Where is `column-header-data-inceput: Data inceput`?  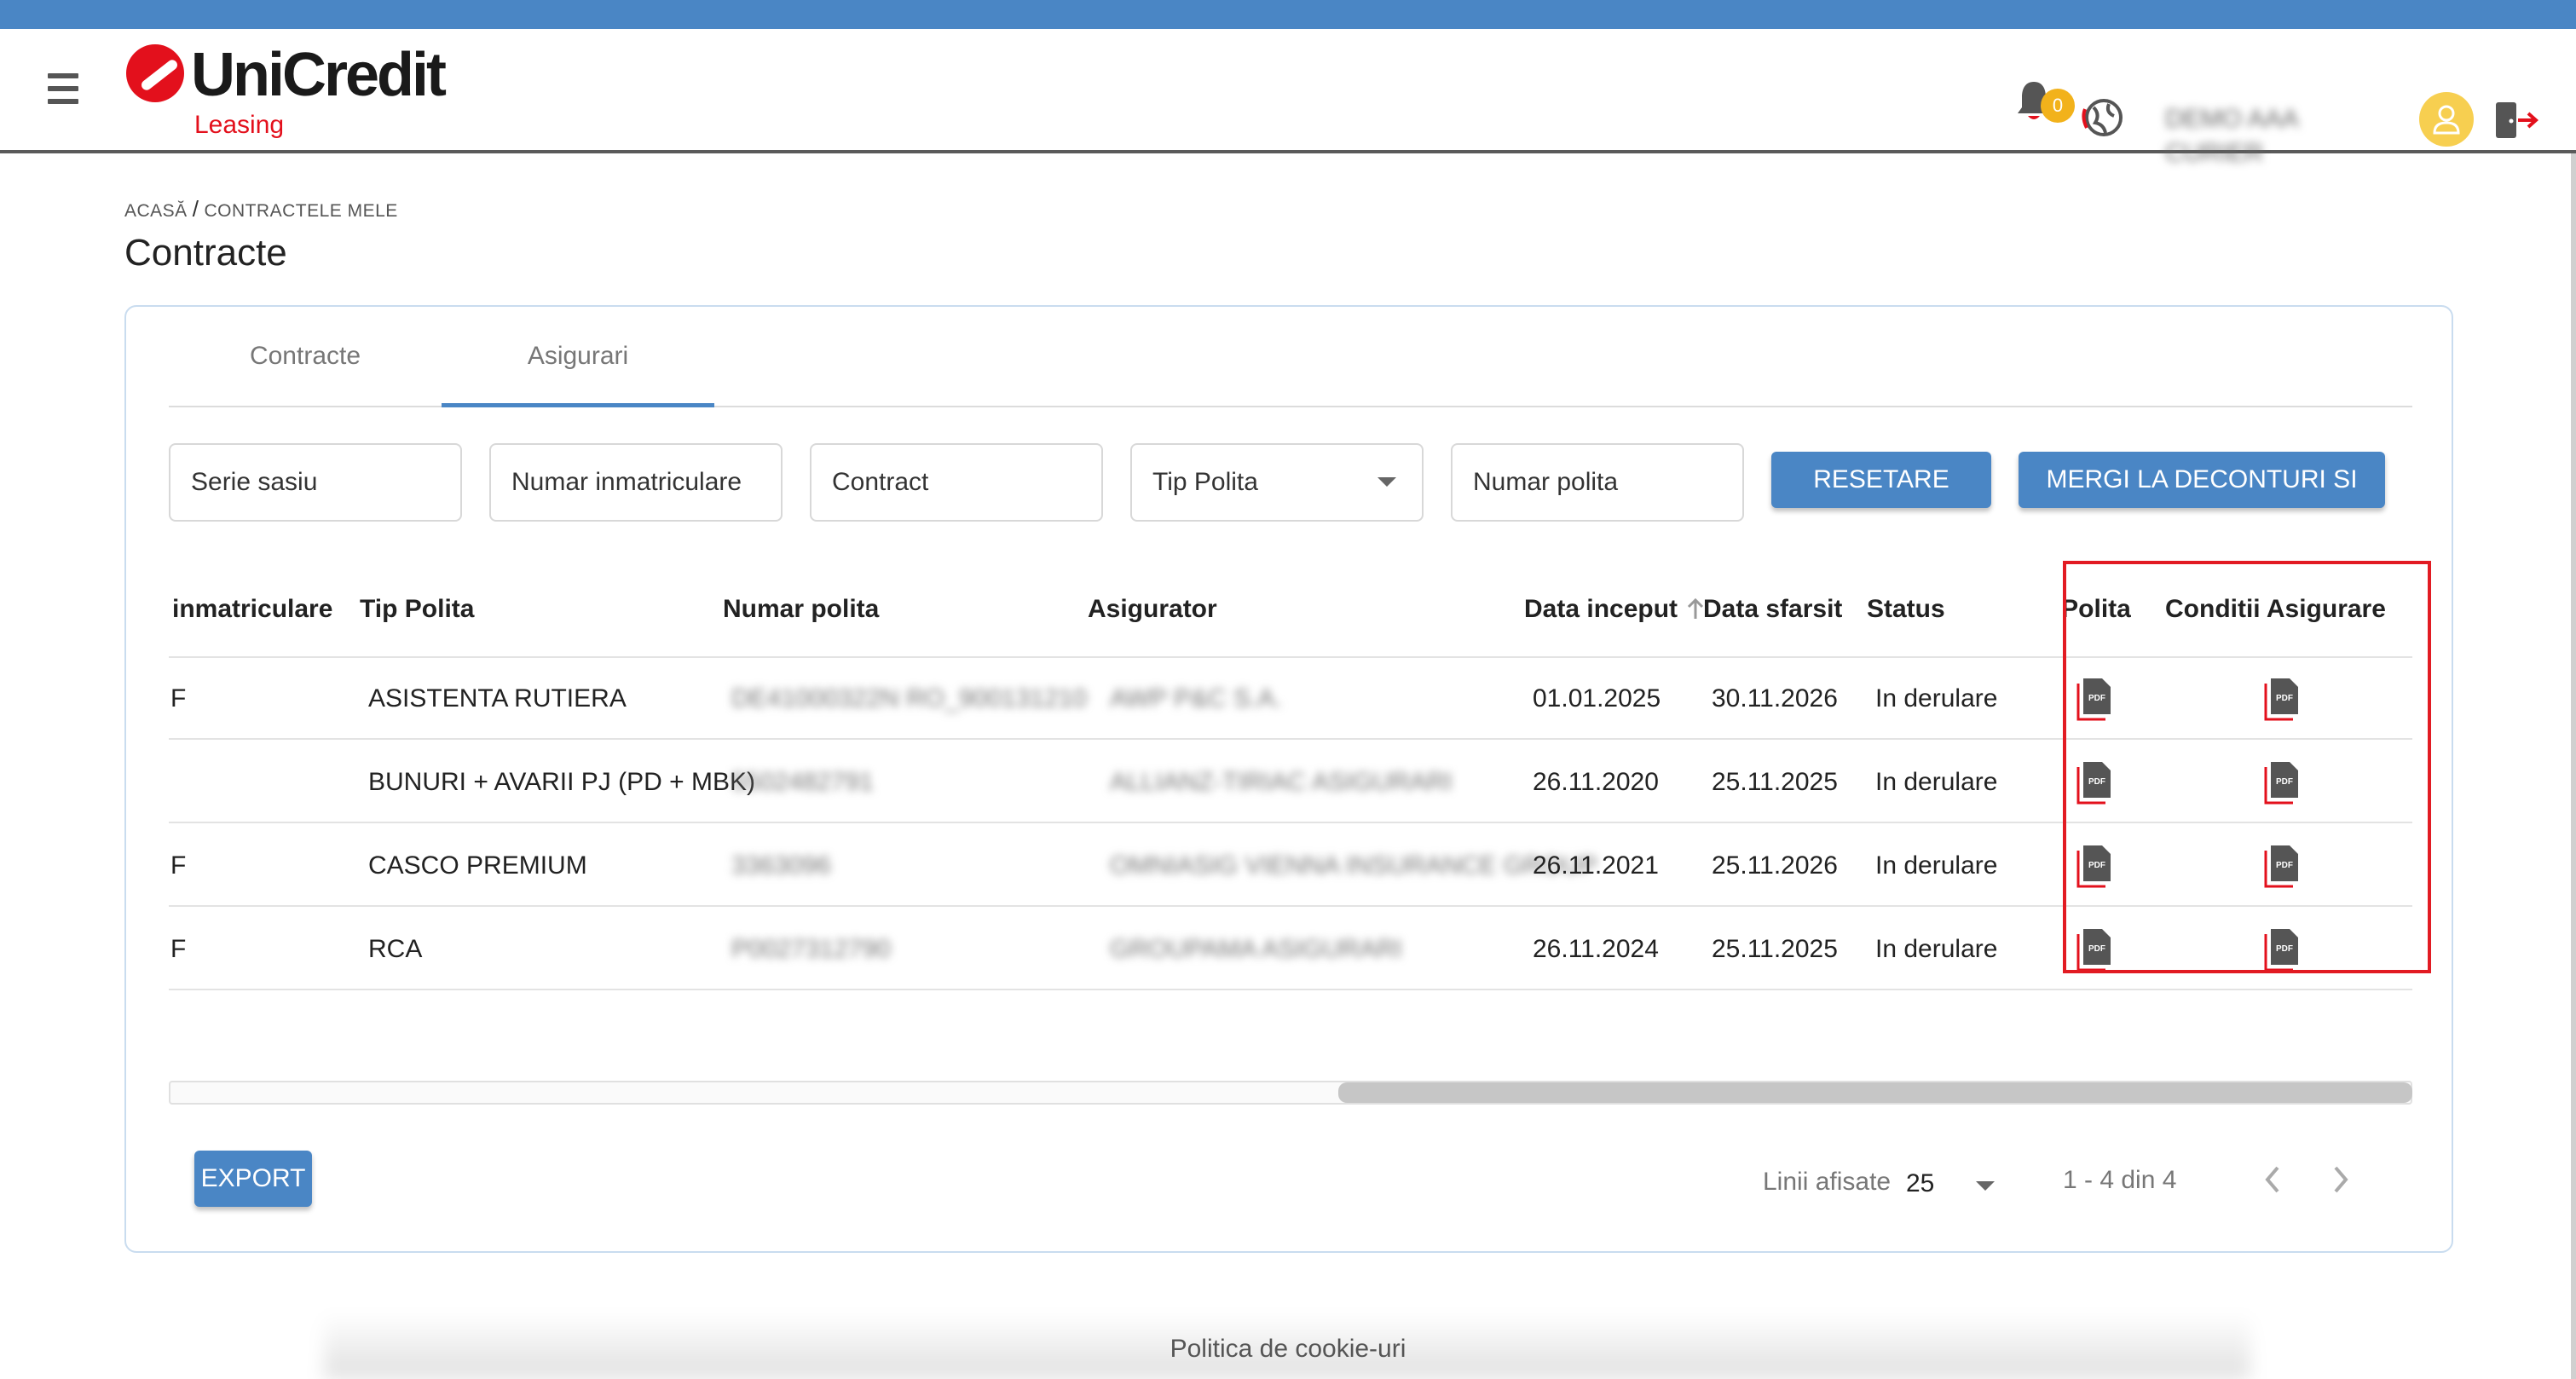 column-header-data-inceput: Data inceput is located at coordinates (1601, 609).